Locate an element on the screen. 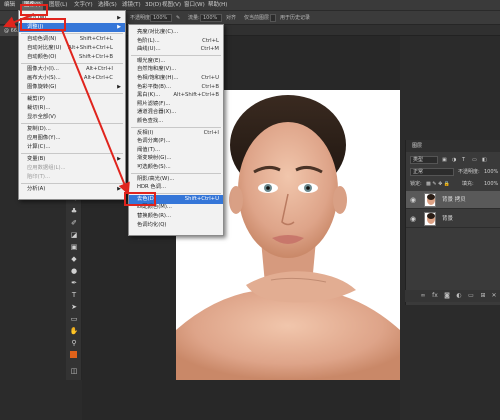 The height and width of the screenshot is (420, 500). layers-tab: 图层 is located at coordinates (417, 146).